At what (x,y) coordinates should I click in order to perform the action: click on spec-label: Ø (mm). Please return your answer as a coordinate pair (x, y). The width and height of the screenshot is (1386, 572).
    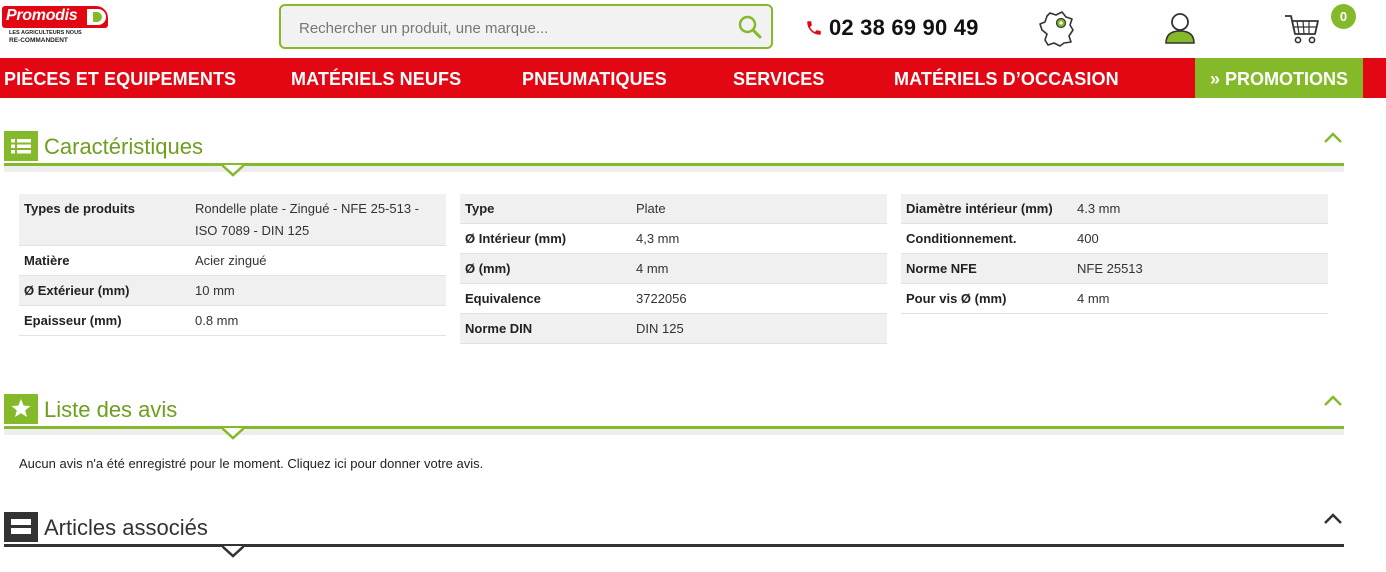
    Looking at the image, I should click on (488, 268).